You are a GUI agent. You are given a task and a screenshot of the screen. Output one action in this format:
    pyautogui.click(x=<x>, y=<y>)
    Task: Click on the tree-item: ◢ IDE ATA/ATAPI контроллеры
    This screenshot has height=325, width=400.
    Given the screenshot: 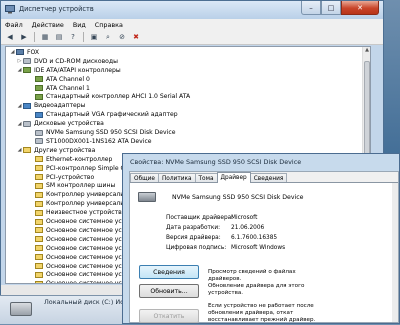 What is the action you would take?
    pyautogui.click(x=68, y=70)
    